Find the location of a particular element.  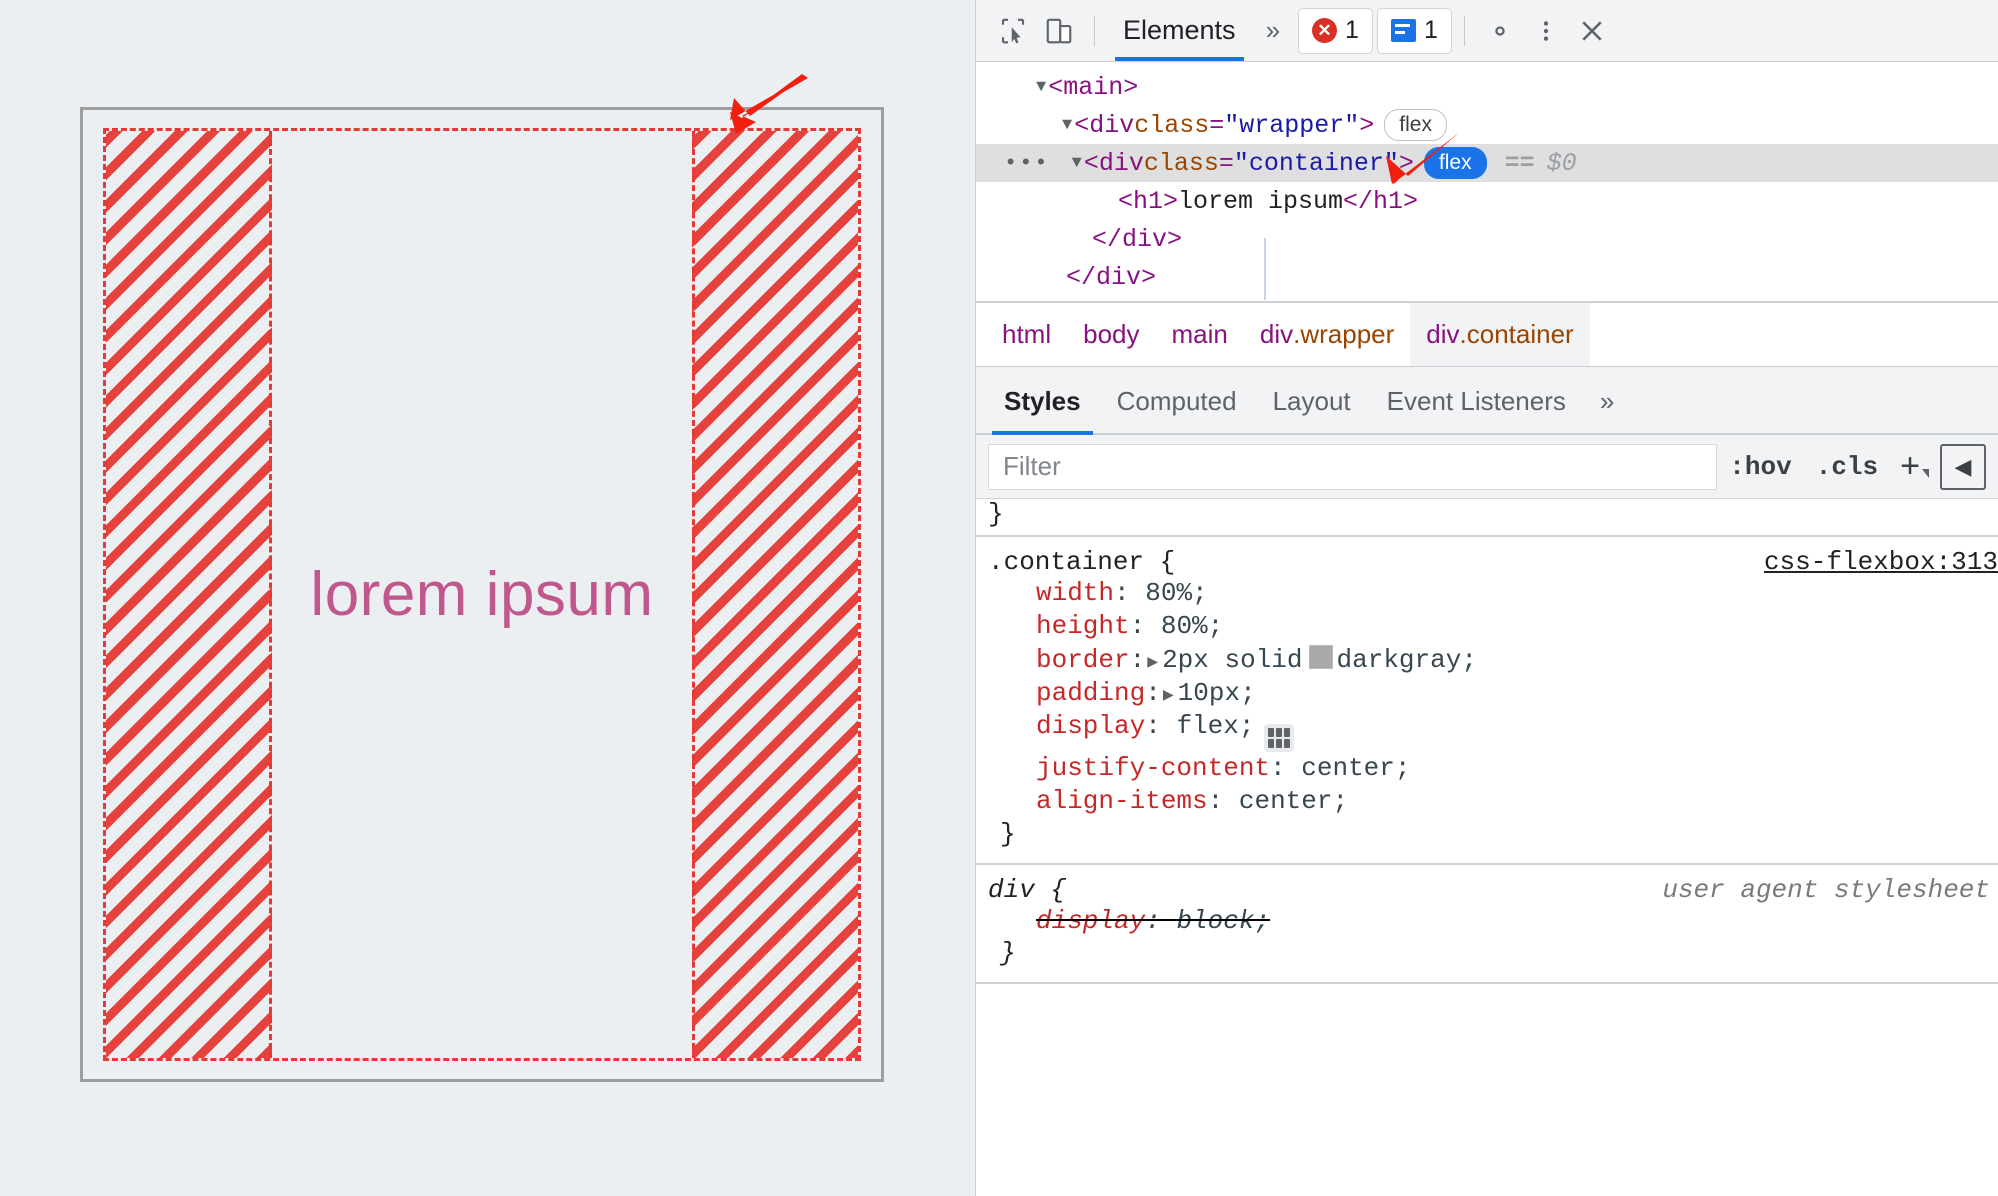

declaration-name: border is located at coordinates (1083, 659).